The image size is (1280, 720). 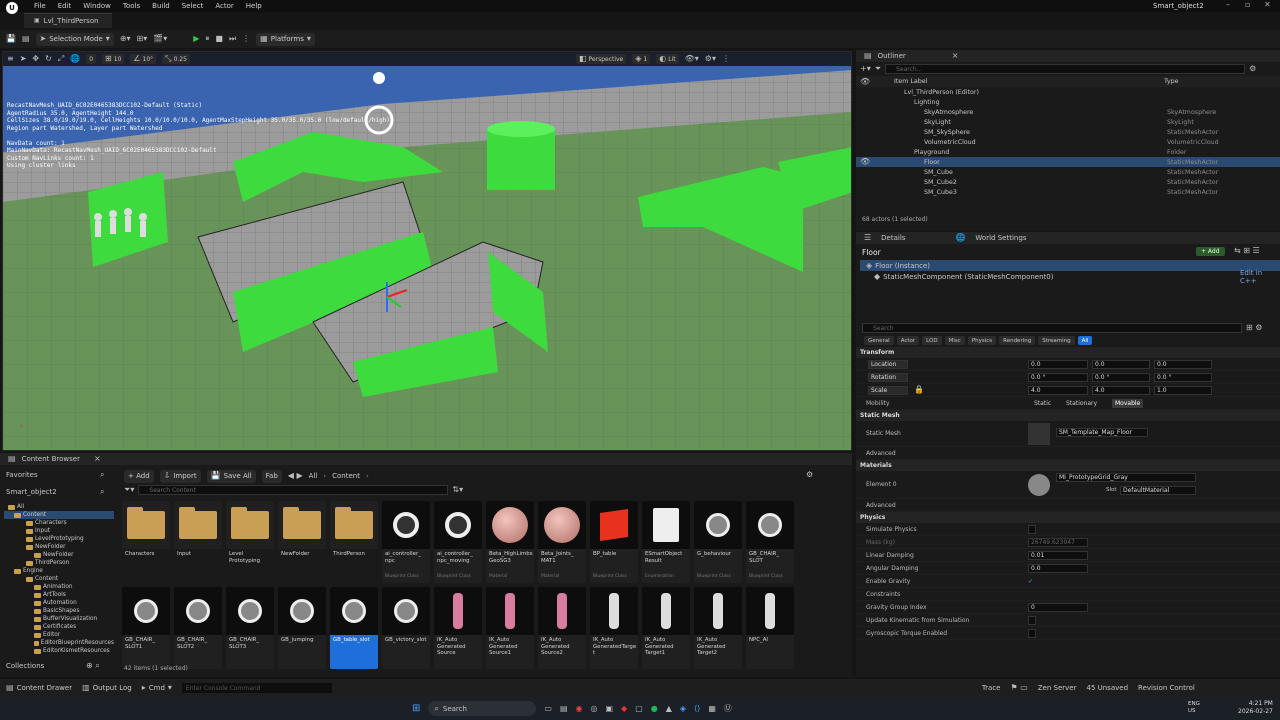 I want to click on tree-item: LevelPrototyping, so click(x=59, y=539).